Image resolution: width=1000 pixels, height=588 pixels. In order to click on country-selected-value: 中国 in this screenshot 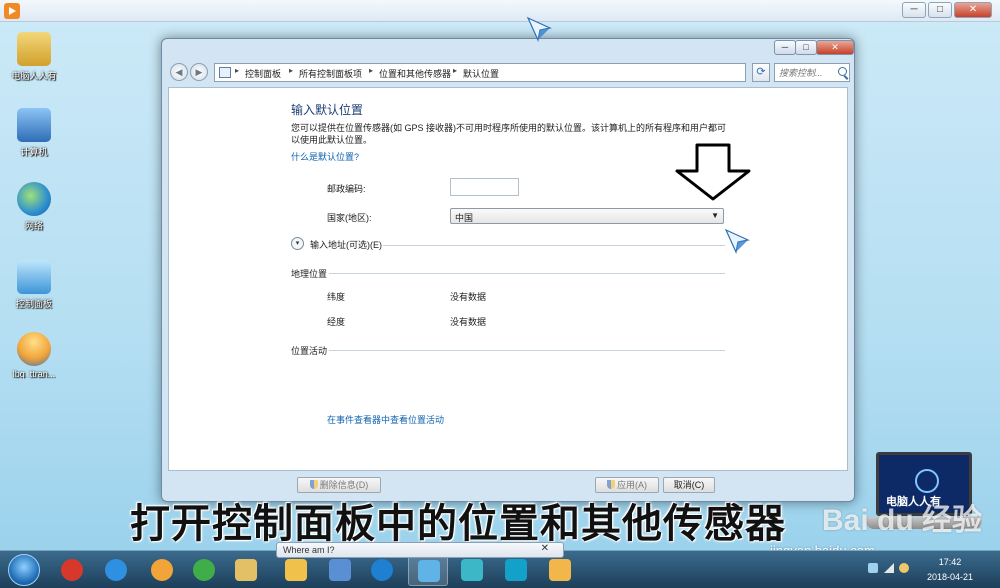, I will do `click(464, 218)`.